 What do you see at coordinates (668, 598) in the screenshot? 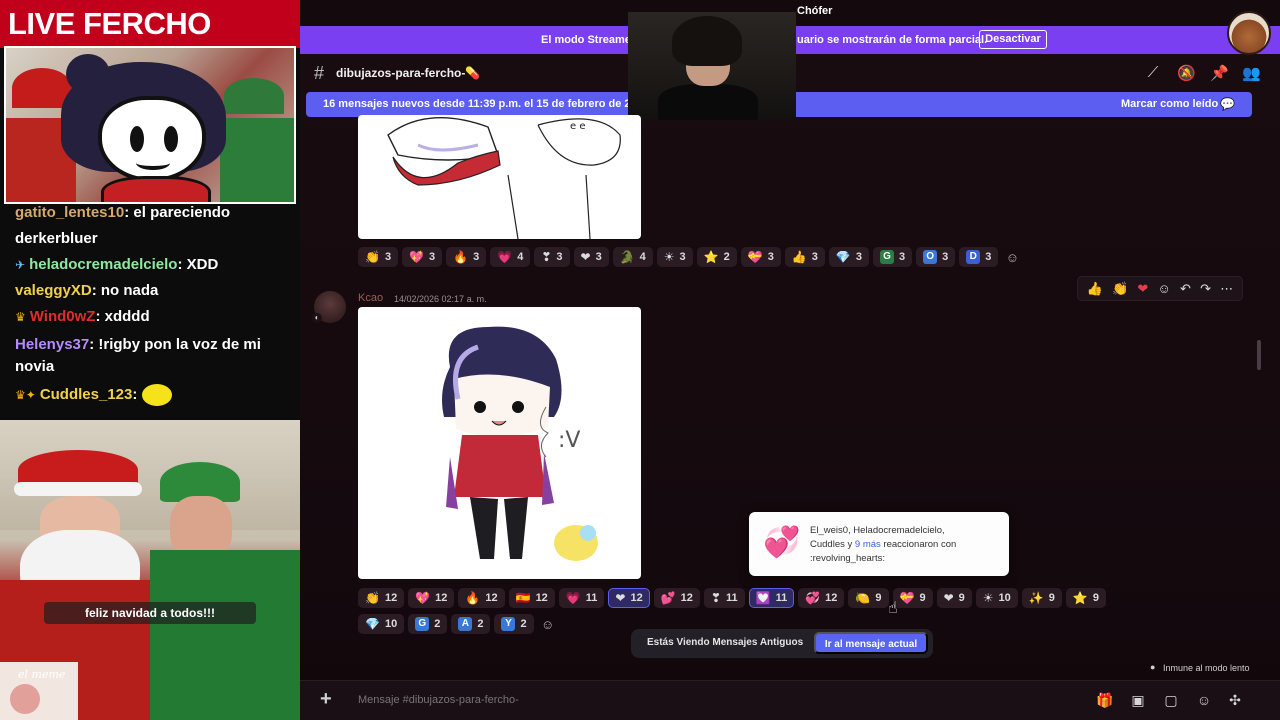
I see `reaction-emoji-icon: 💕` at bounding box center [668, 598].